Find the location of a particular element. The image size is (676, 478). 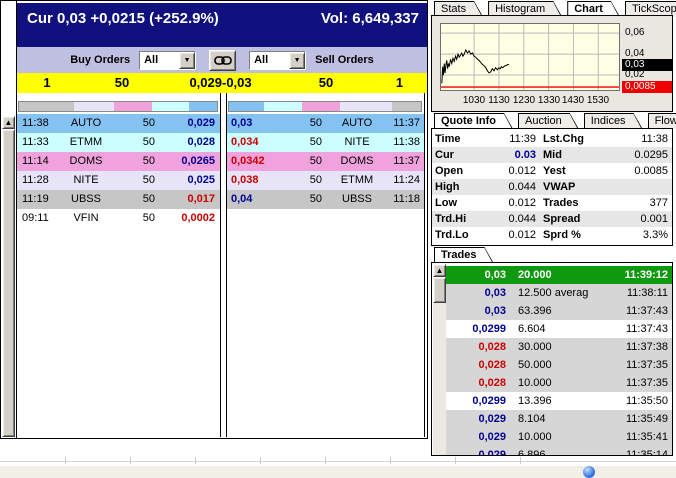

buy-order-row: 11:28 NITE 50 0,025 is located at coordinates (118, 180).